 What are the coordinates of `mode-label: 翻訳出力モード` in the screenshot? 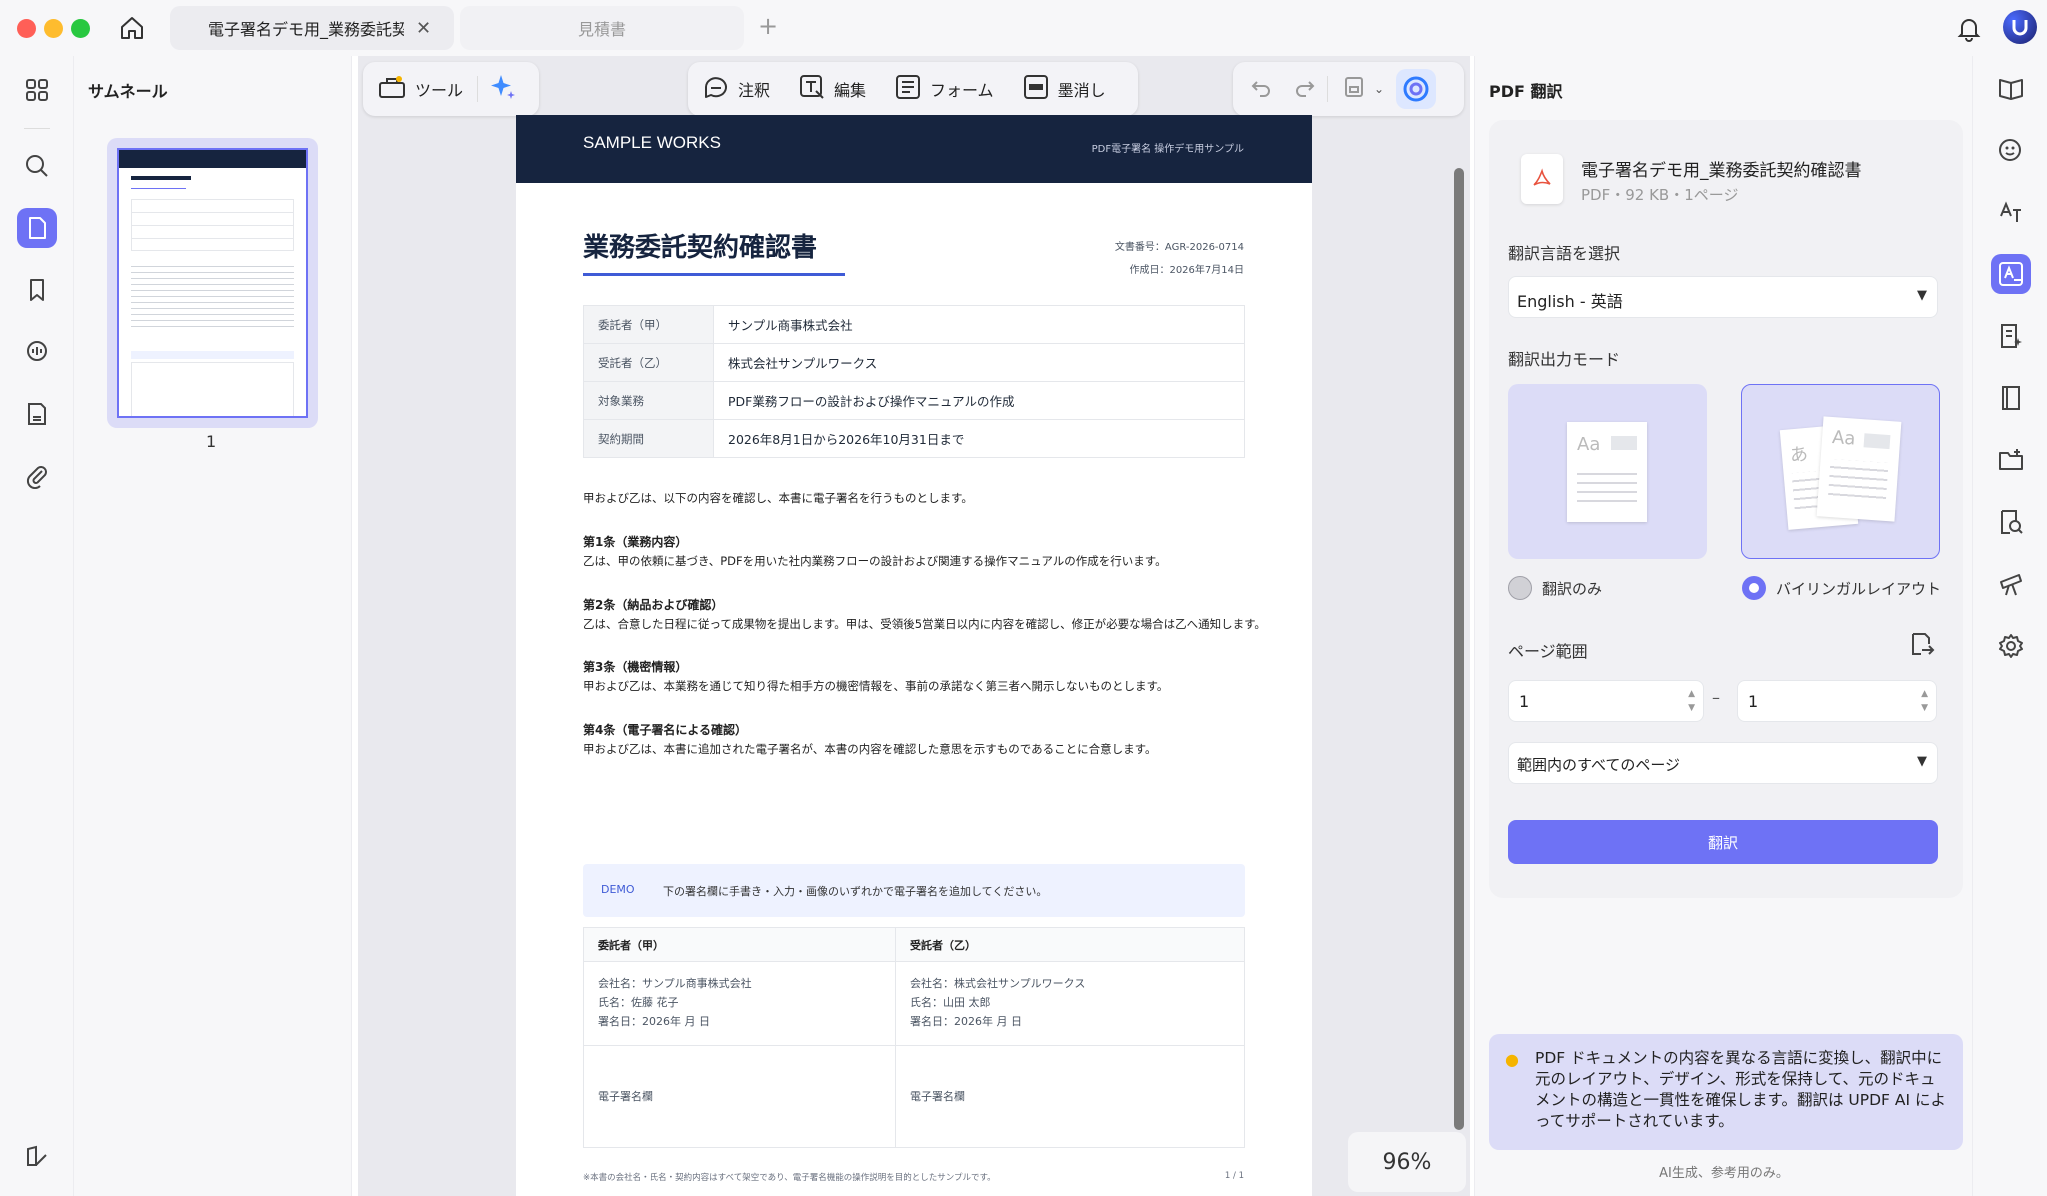 It's located at (1564, 359).